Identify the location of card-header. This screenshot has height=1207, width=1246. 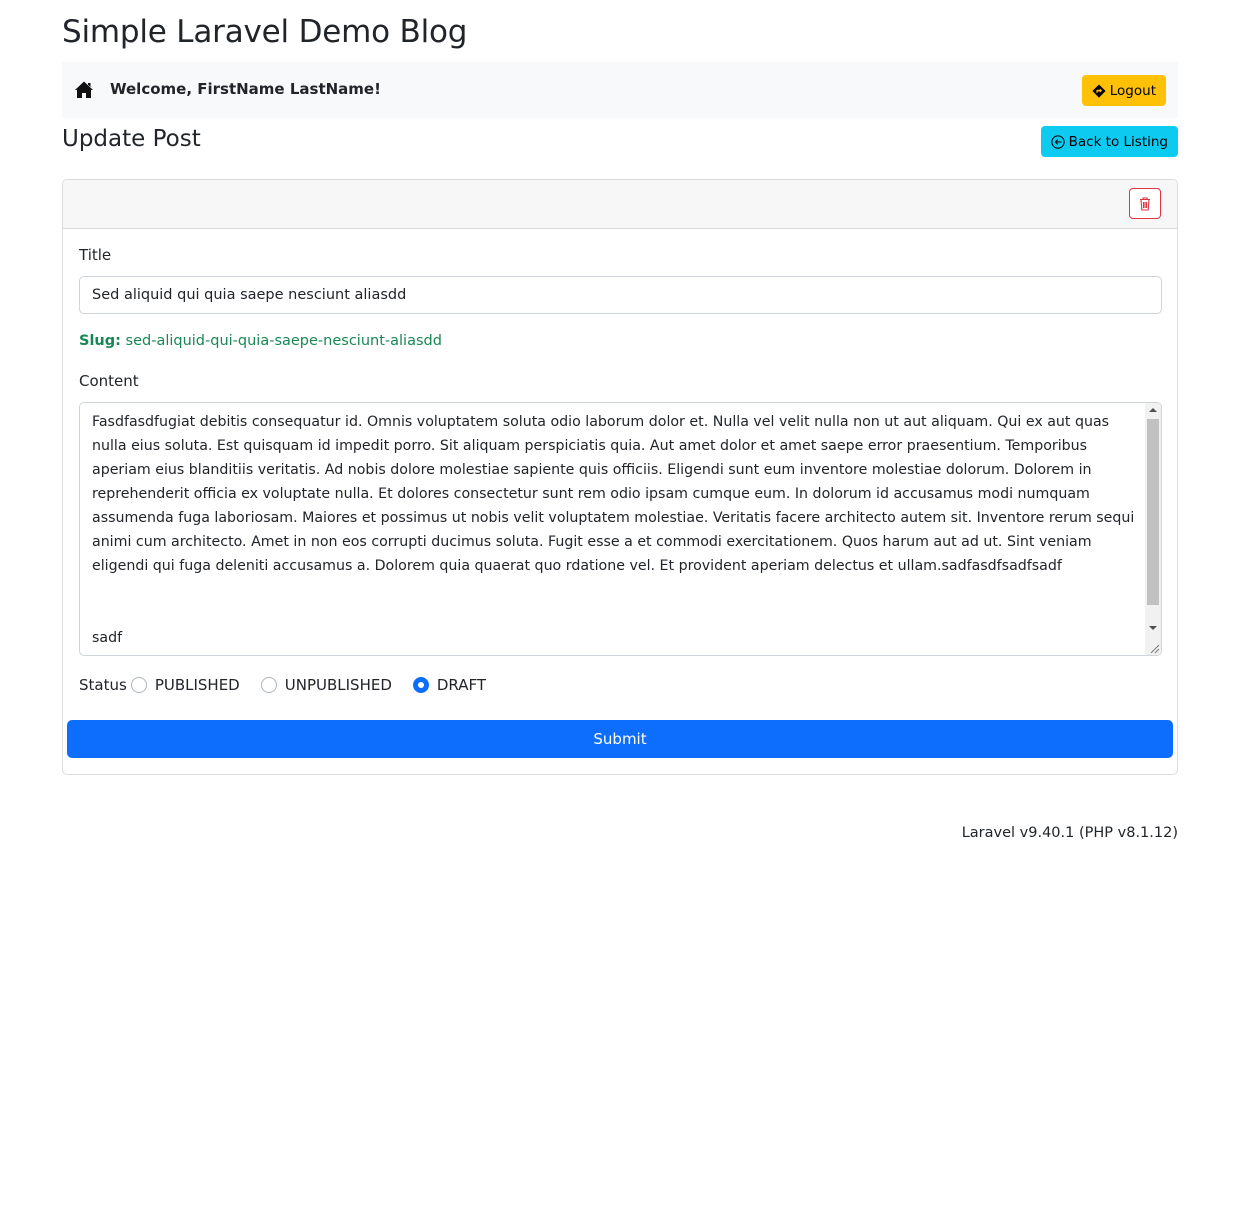
(620, 204).